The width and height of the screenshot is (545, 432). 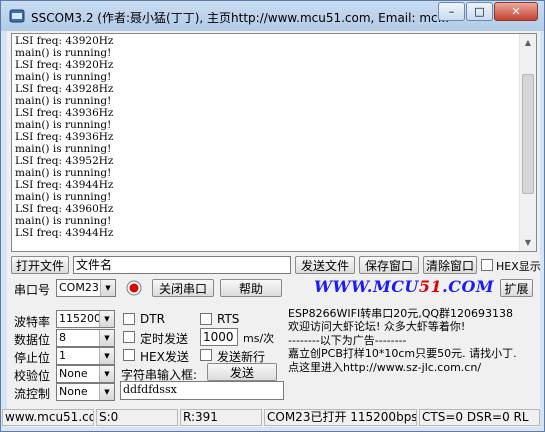 What do you see at coordinates (40, 265) in the screenshot?
I see `open-file-button: 打开文件` at bounding box center [40, 265].